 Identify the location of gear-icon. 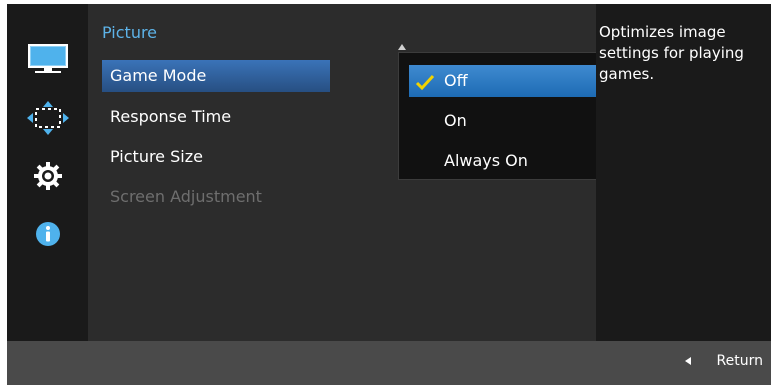
(47, 176).